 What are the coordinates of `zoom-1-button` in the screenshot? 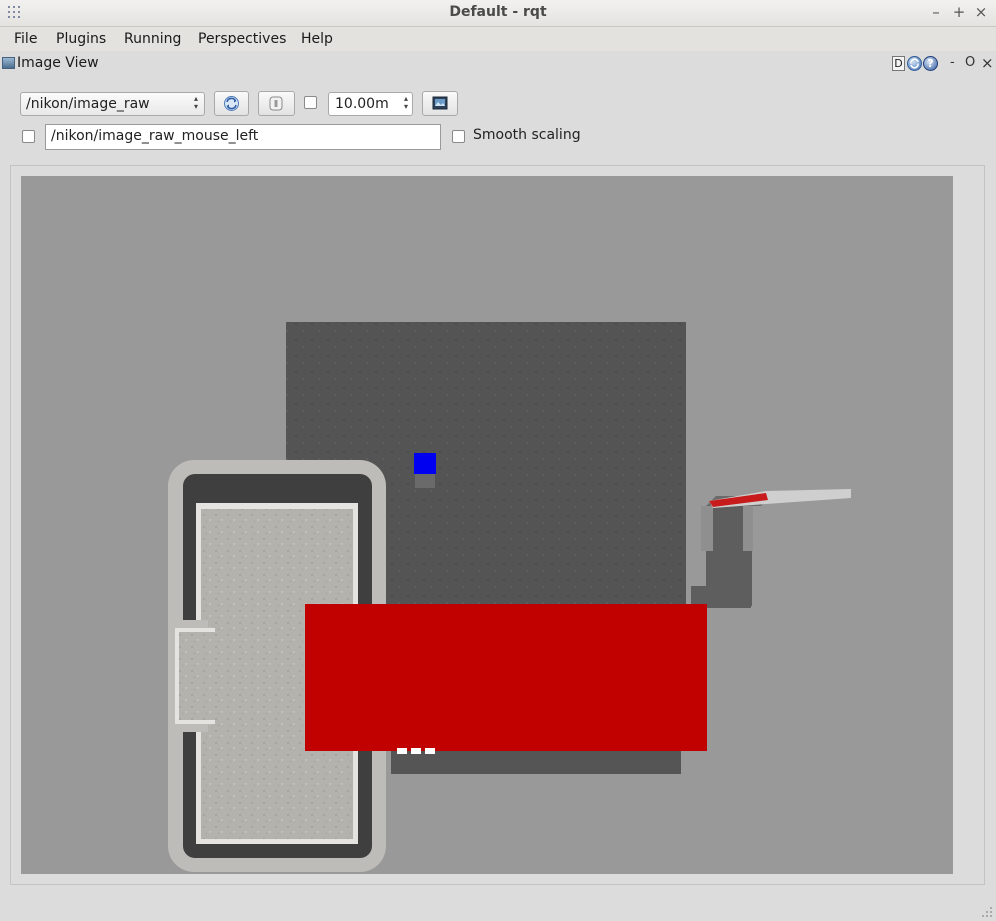 It's located at (276, 103).